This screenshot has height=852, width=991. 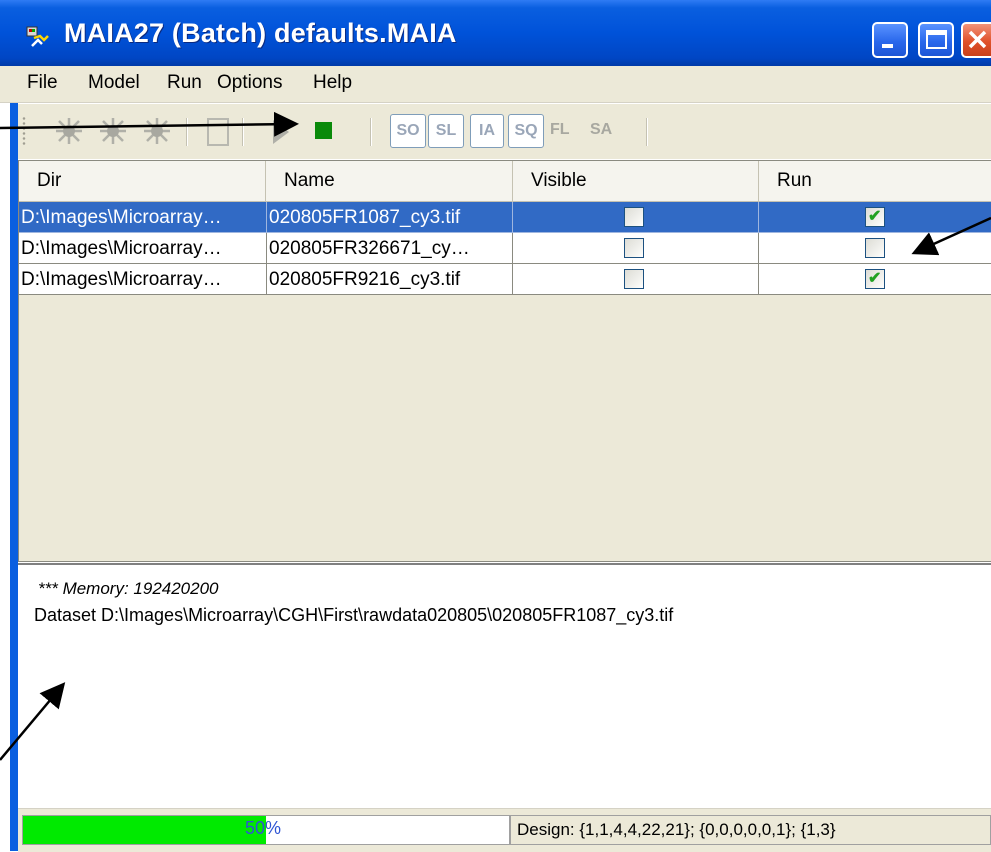 What do you see at coordinates (128, 588) in the screenshot?
I see `memory-line: *** Memory: 192420200` at bounding box center [128, 588].